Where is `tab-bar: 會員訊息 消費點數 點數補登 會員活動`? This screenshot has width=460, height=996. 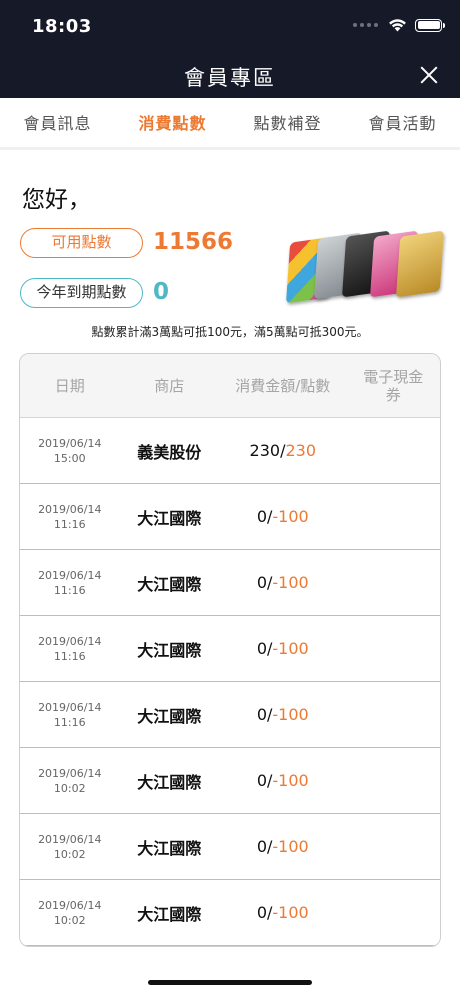 tab-bar: 會員訊息 消費點數 點數補登 會員活動 is located at coordinates (230, 124).